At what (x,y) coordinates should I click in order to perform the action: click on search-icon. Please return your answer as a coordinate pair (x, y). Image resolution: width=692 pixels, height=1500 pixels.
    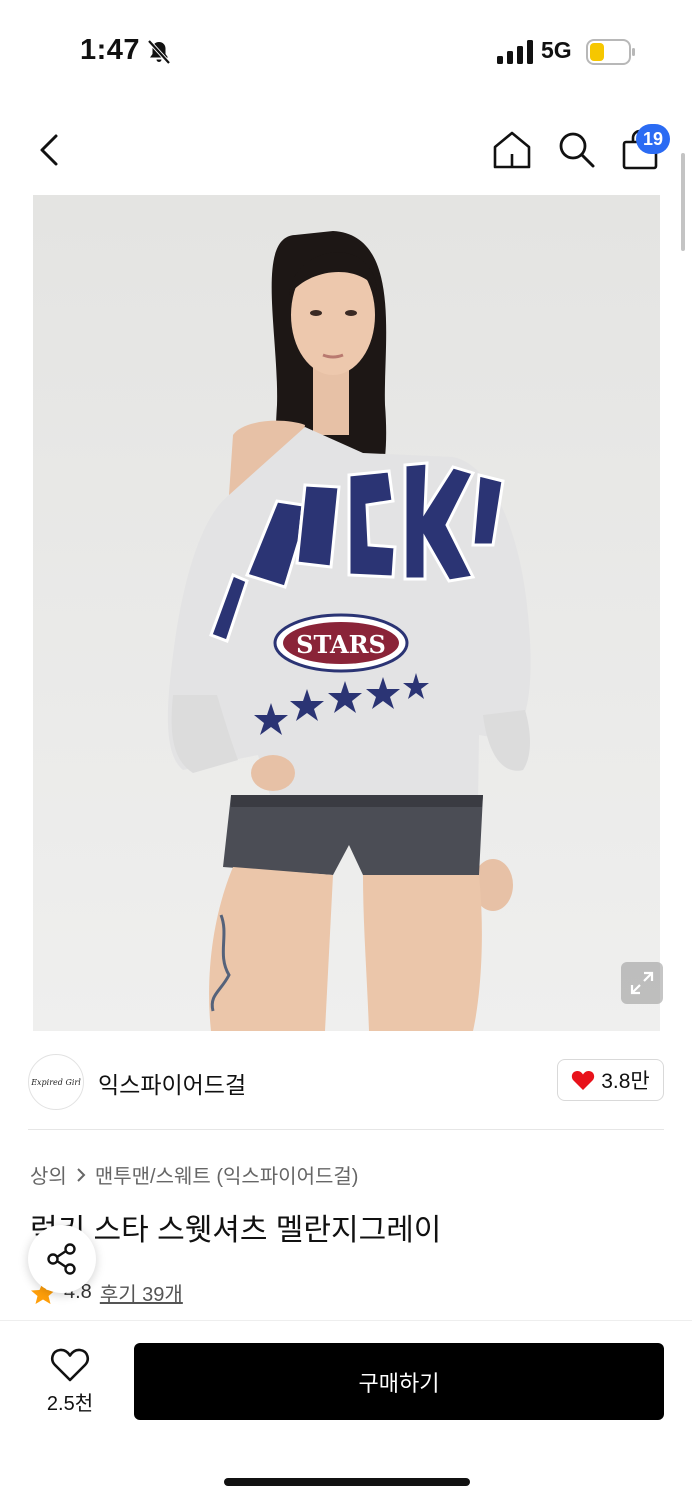
    Looking at the image, I should click on (576, 149).